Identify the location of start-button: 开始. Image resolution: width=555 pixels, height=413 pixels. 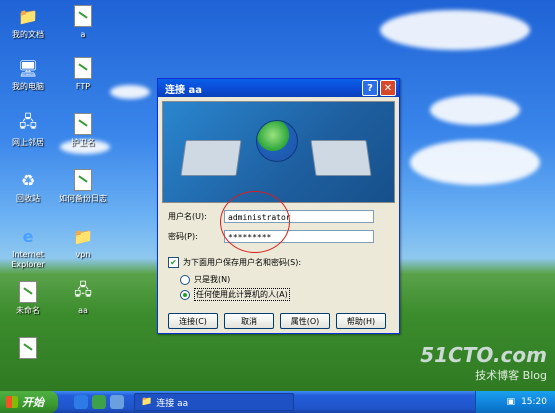
(29, 402).